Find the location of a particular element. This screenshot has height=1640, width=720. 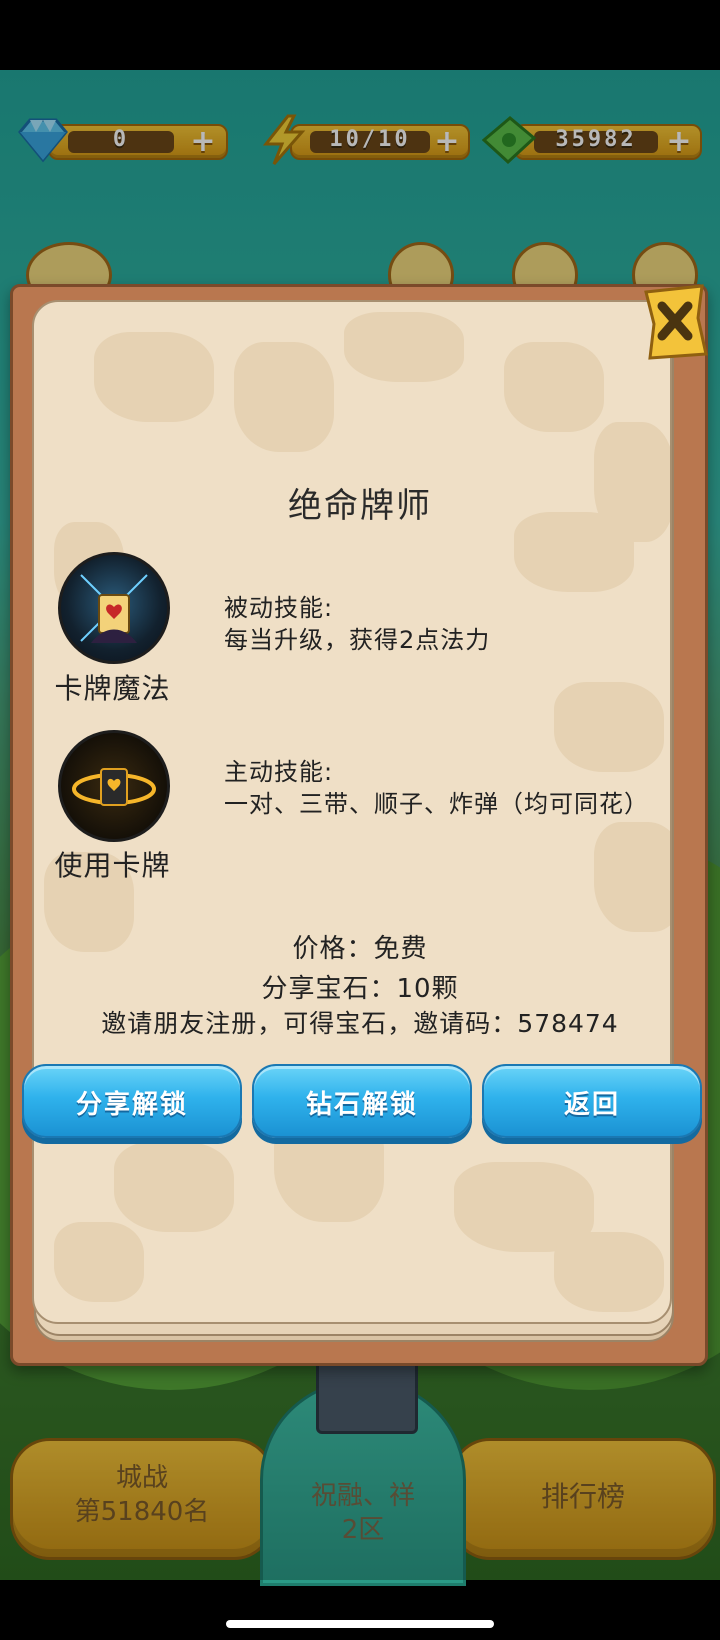

home-indicator is located at coordinates (360, 1624).